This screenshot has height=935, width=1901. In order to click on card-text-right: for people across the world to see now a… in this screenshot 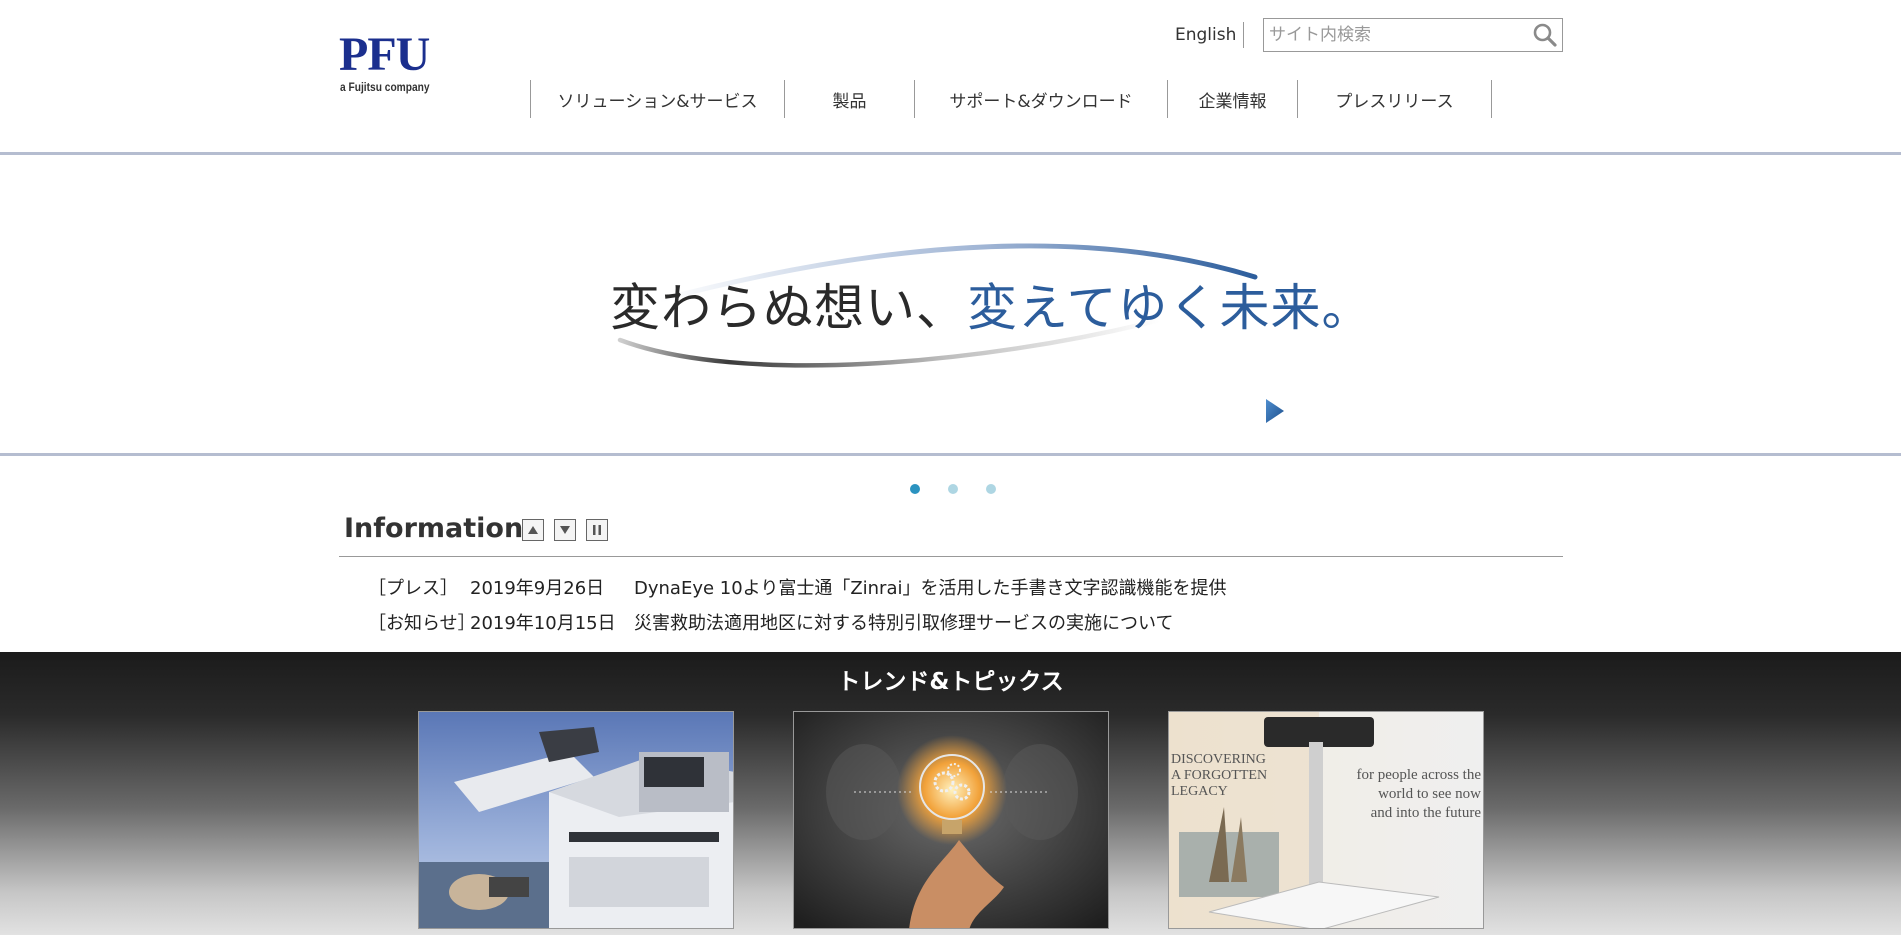, I will do `click(1418, 794)`.